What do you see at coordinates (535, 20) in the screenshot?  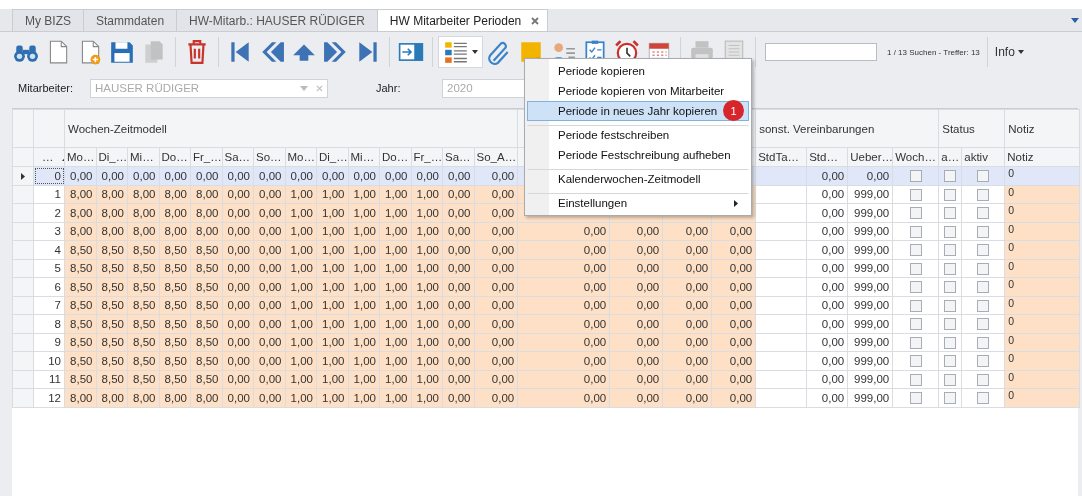 I see `close-icon` at bounding box center [535, 20].